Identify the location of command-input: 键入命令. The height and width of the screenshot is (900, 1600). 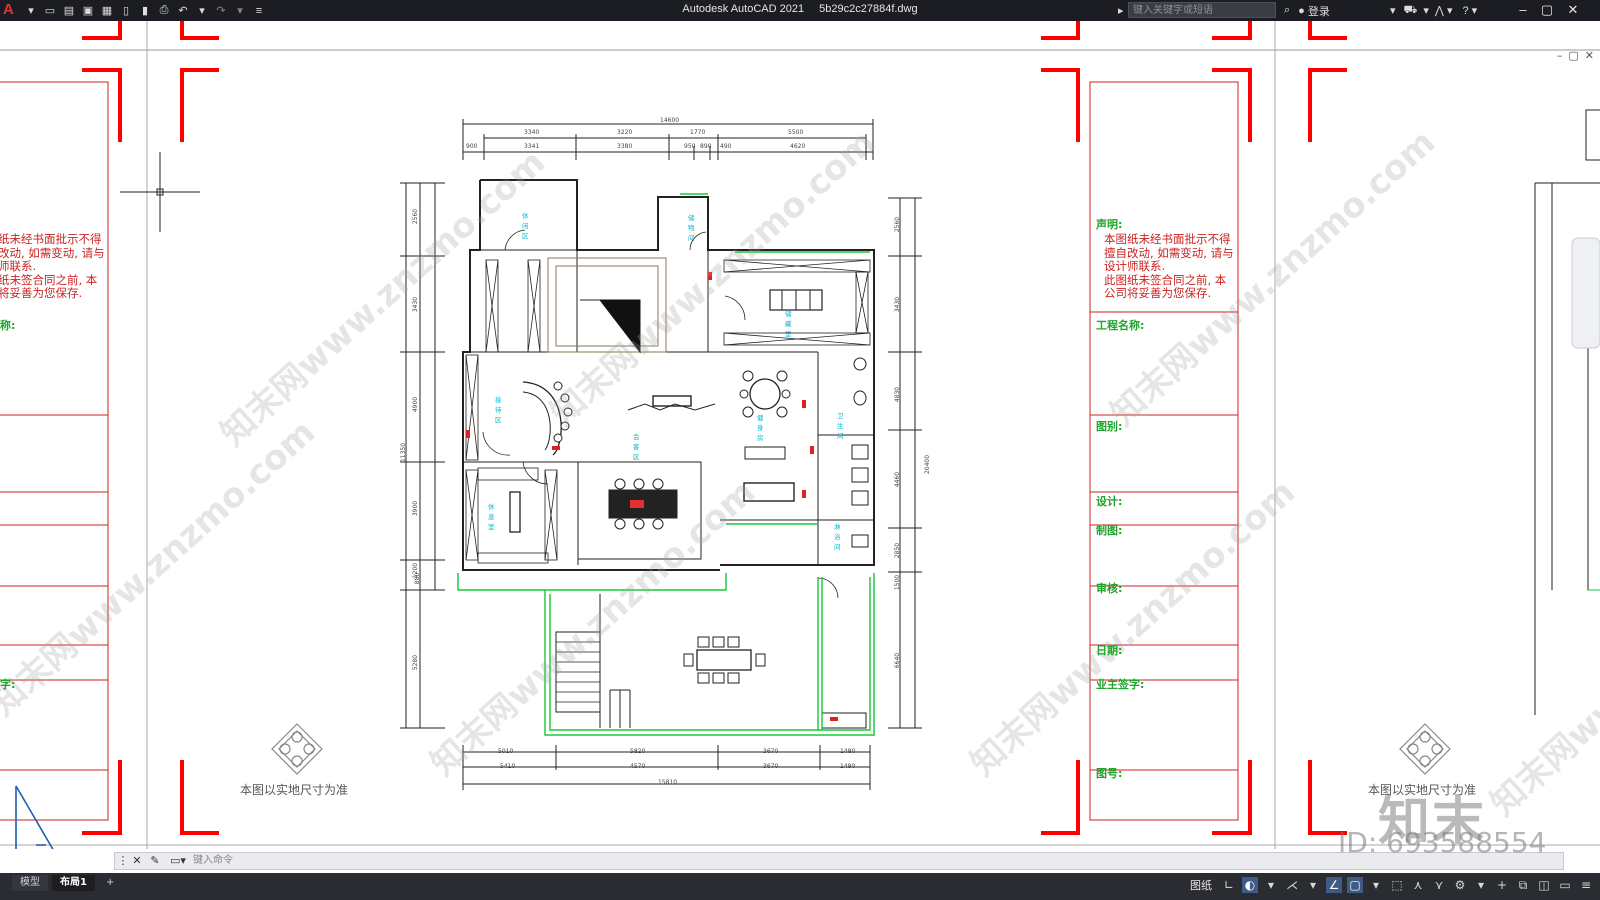
(643, 861).